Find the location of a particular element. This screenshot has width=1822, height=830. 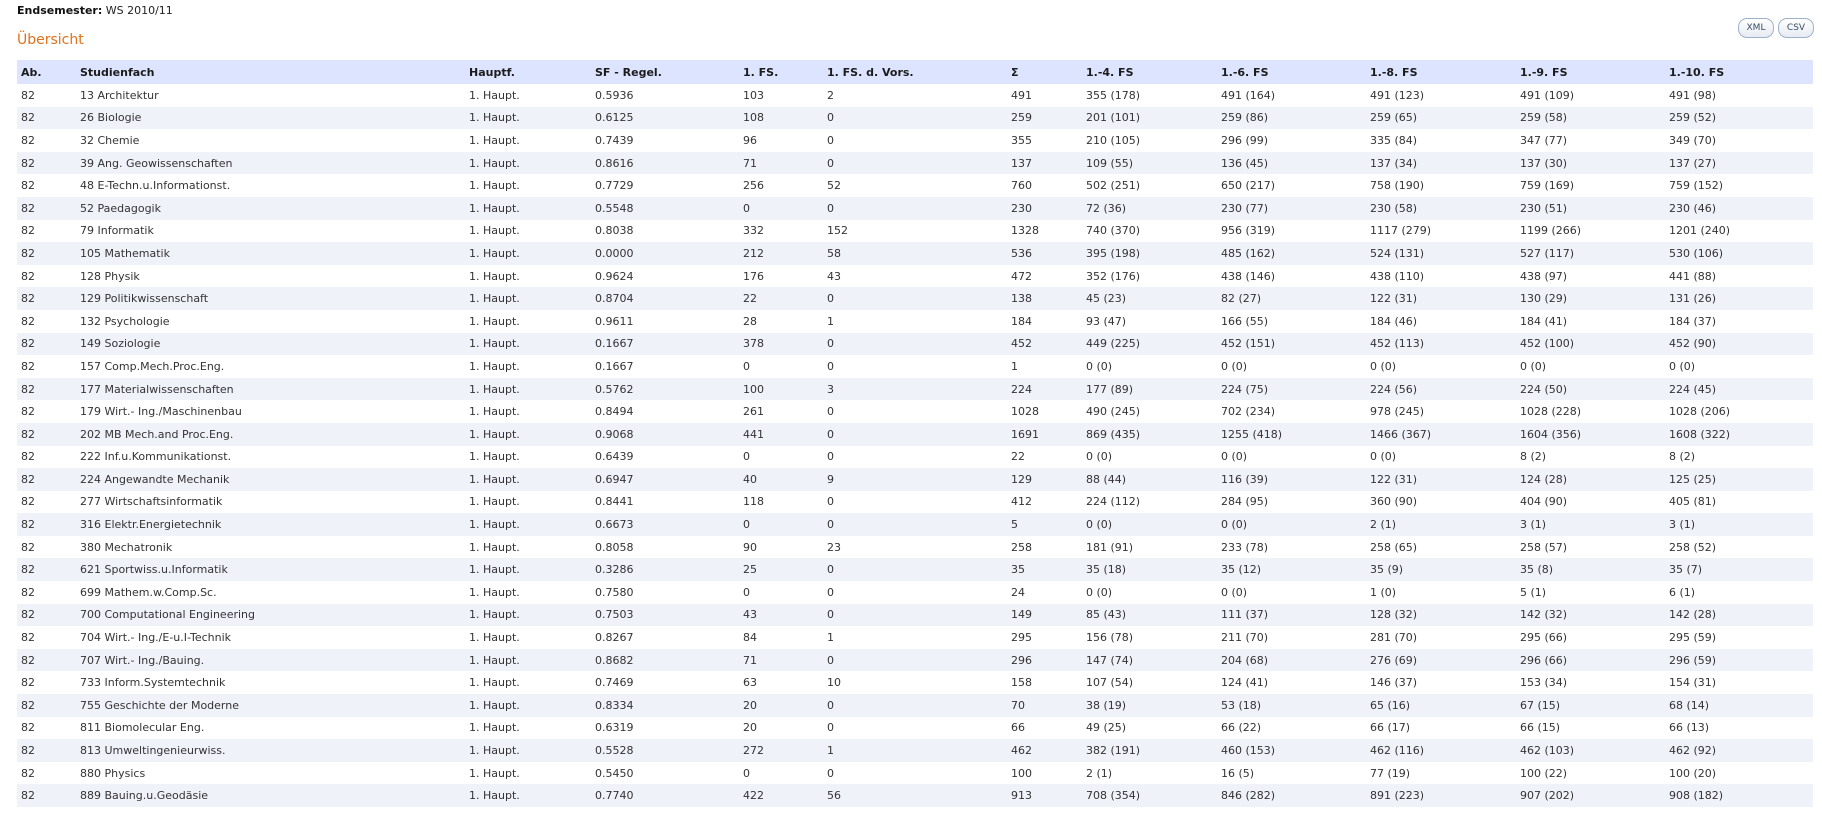

table-cell: 889 Bauing.u.Geodäsie is located at coordinates (270, 795).